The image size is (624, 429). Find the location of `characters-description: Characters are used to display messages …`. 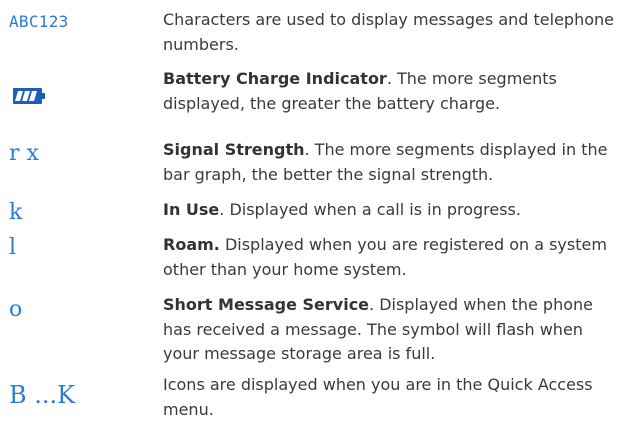

characters-description: Characters are used to display messages … is located at coordinates (390, 32).